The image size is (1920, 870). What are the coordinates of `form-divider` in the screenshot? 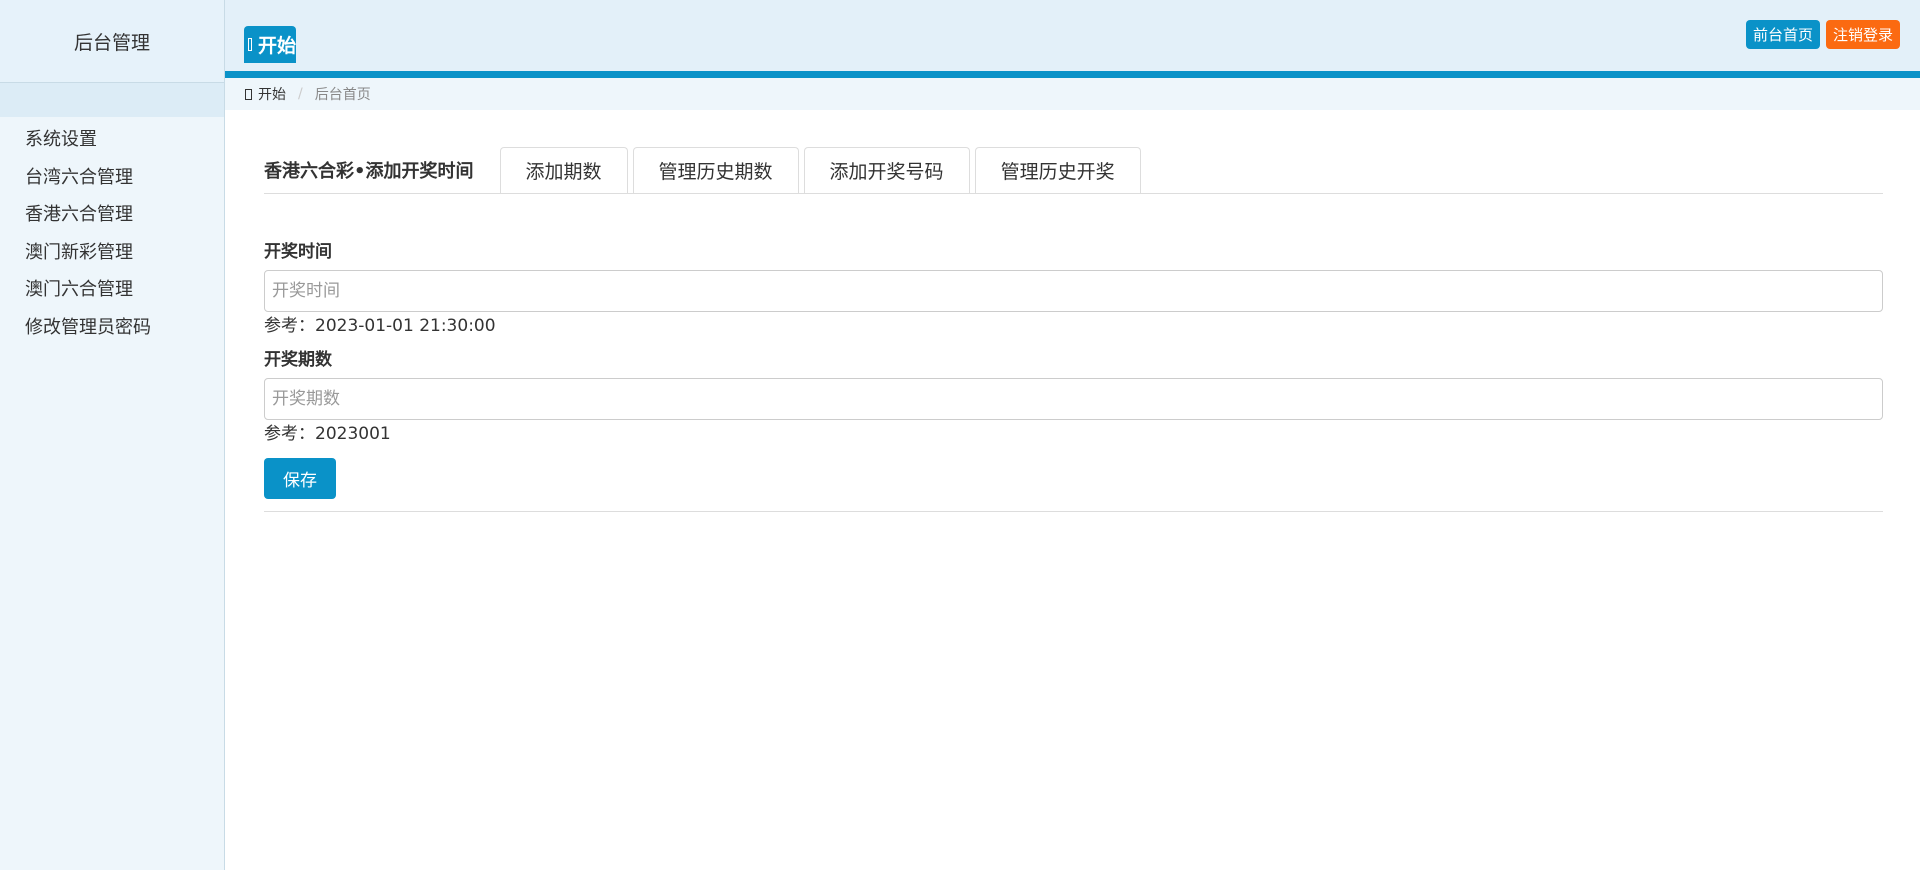 It's located at (1073, 511).